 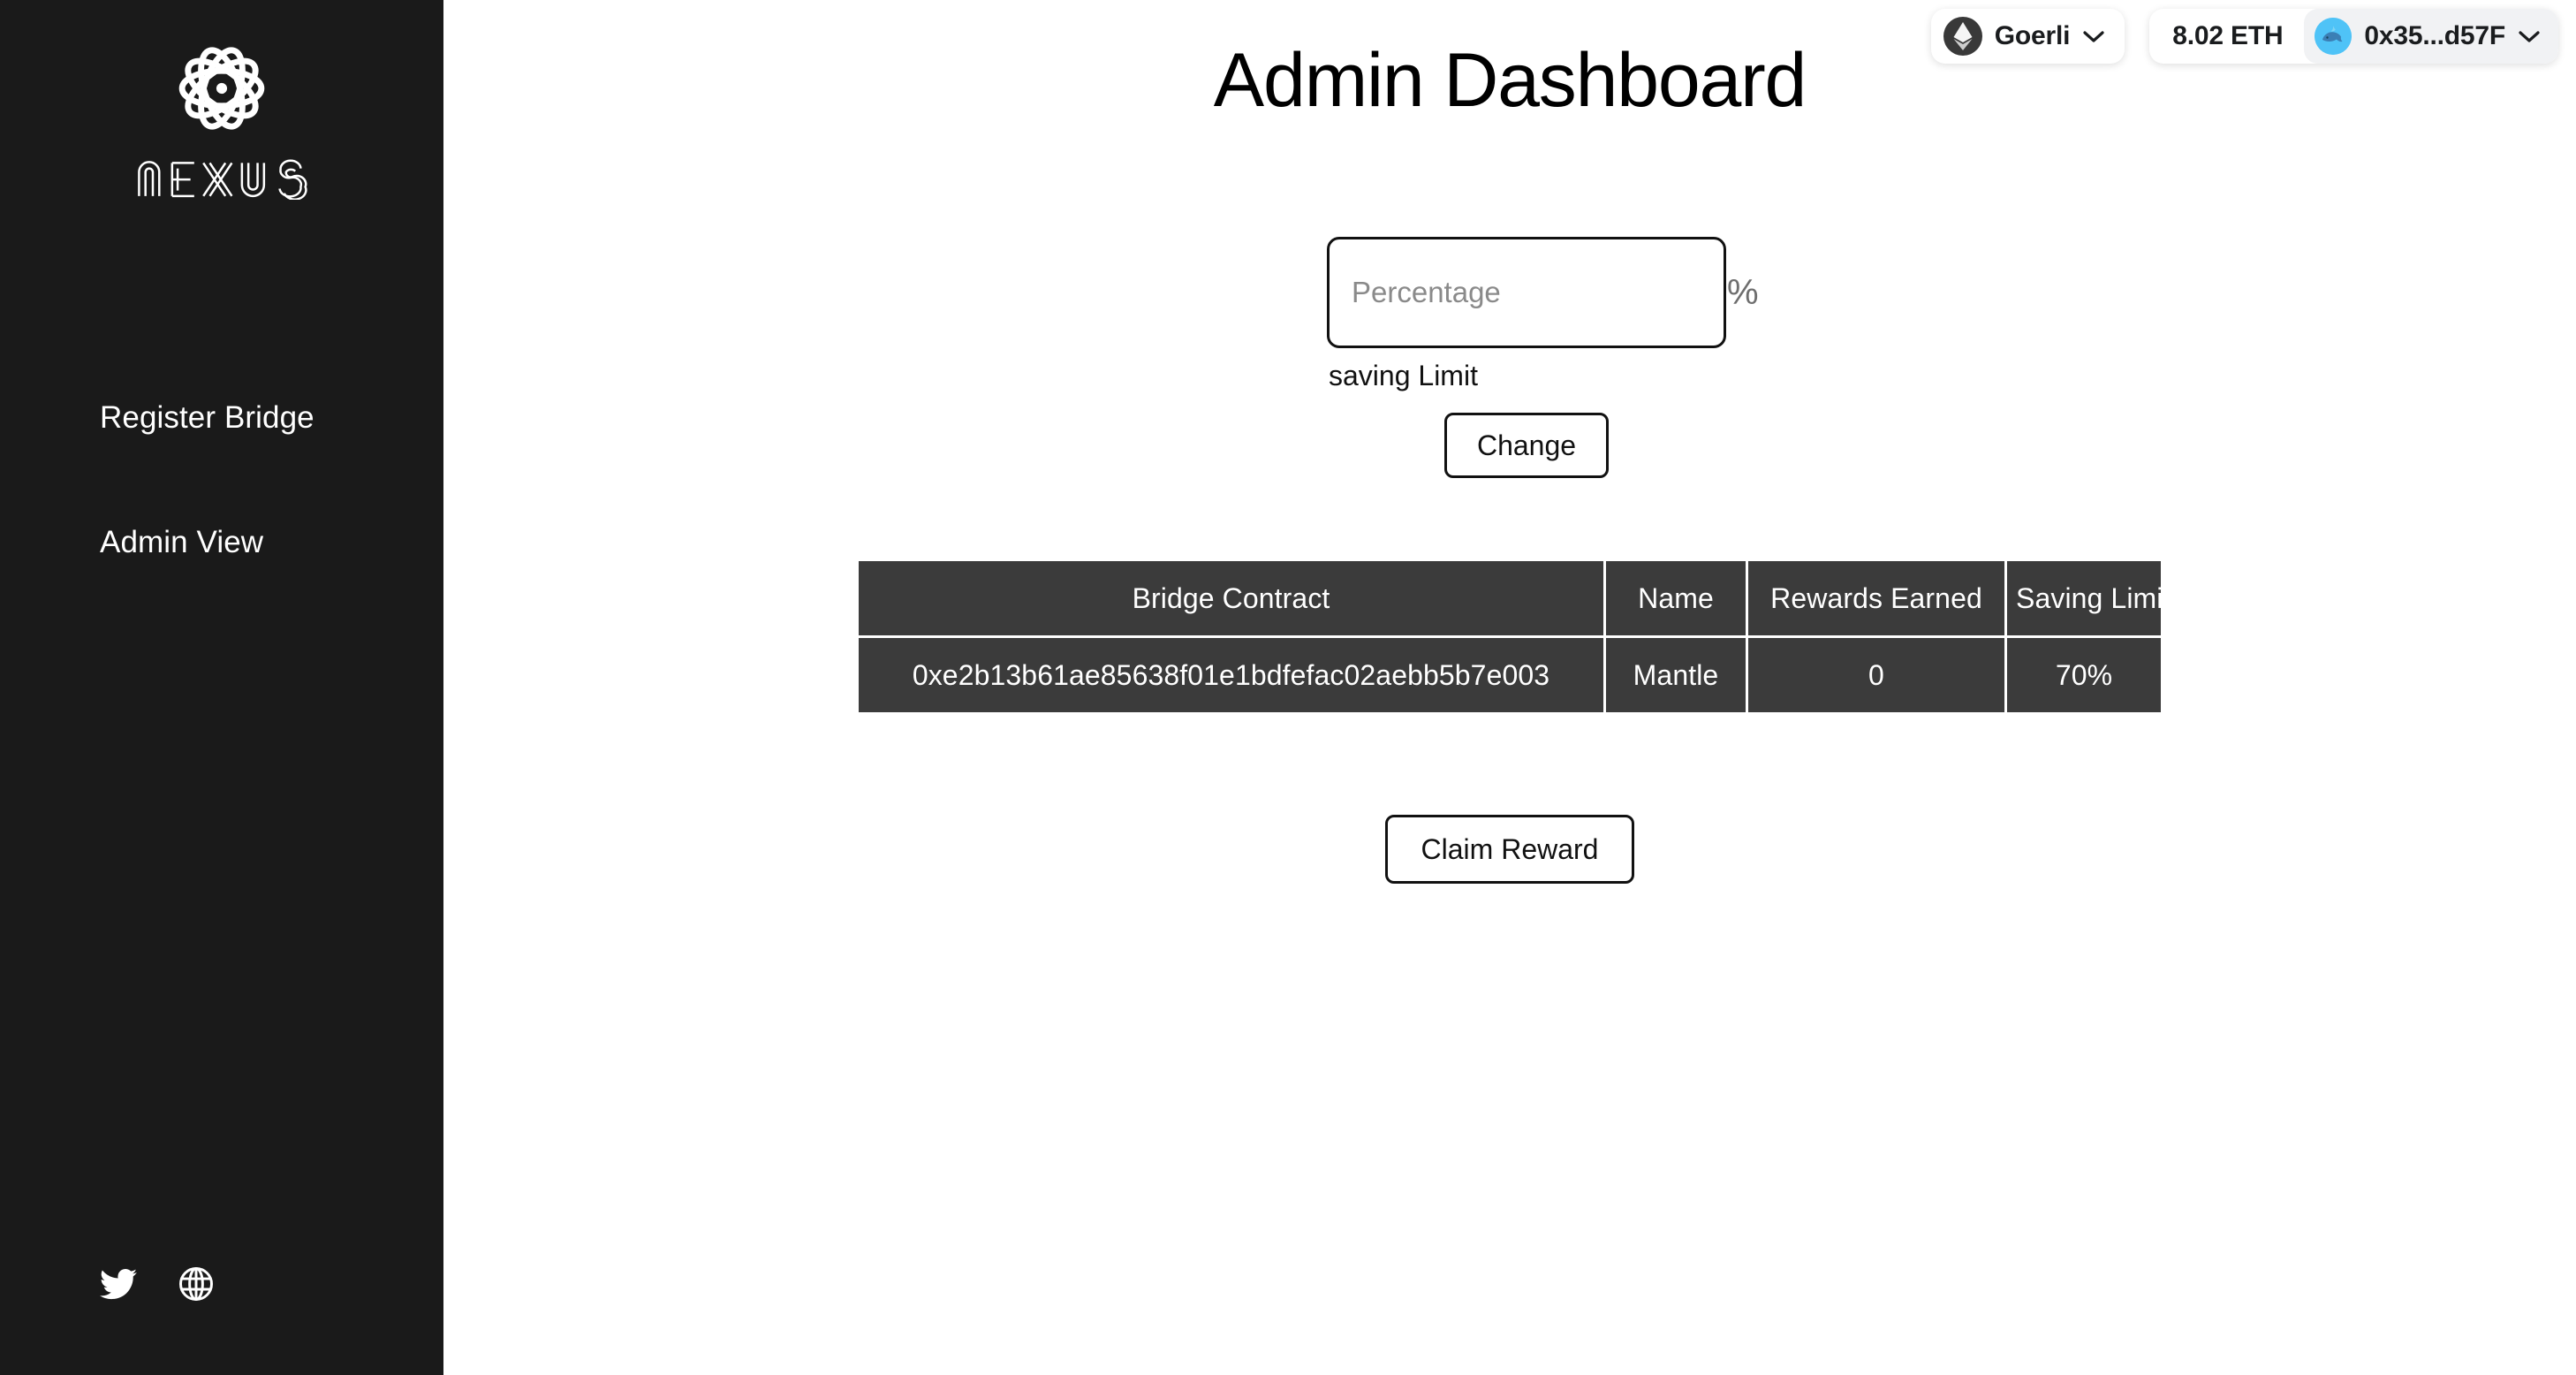 What do you see at coordinates (221, 88) in the screenshot?
I see `nexus-atom-logo` at bounding box center [221, 88].